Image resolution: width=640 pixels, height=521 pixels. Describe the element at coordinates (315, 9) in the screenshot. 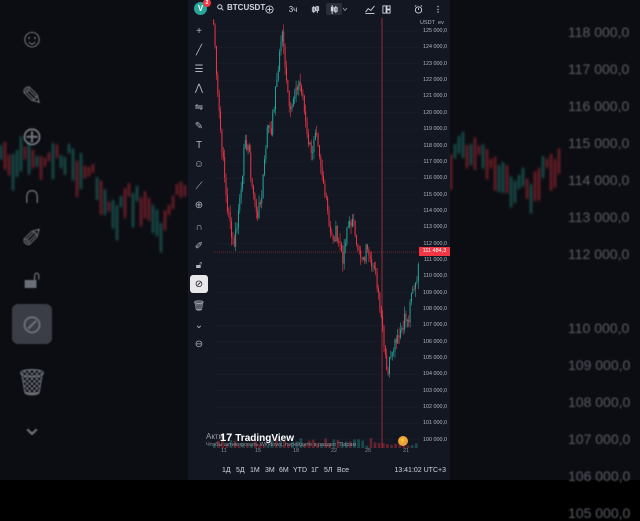

I see `bar-style-button` at that location.